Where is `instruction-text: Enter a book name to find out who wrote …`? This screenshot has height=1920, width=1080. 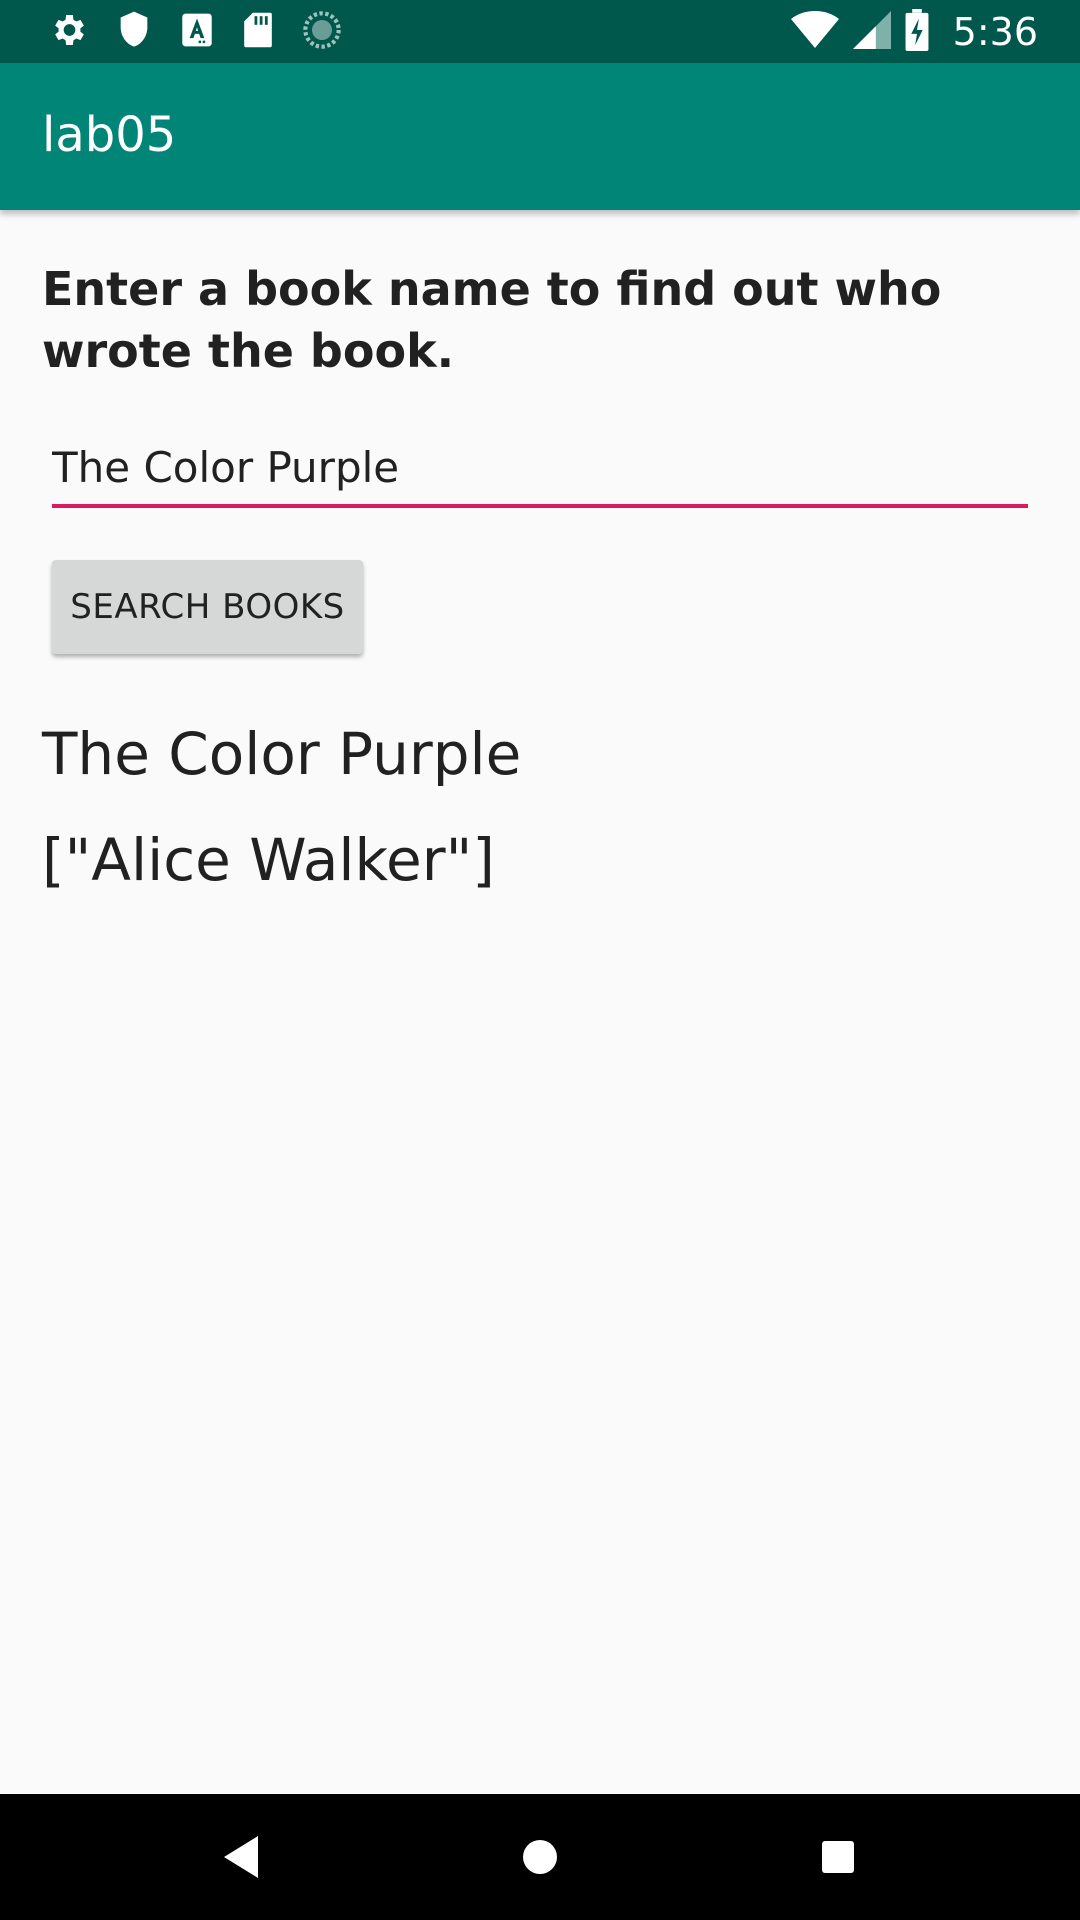
instruction-text: Enter a book name to find out who wrote … is located at coordinates (492, 320).